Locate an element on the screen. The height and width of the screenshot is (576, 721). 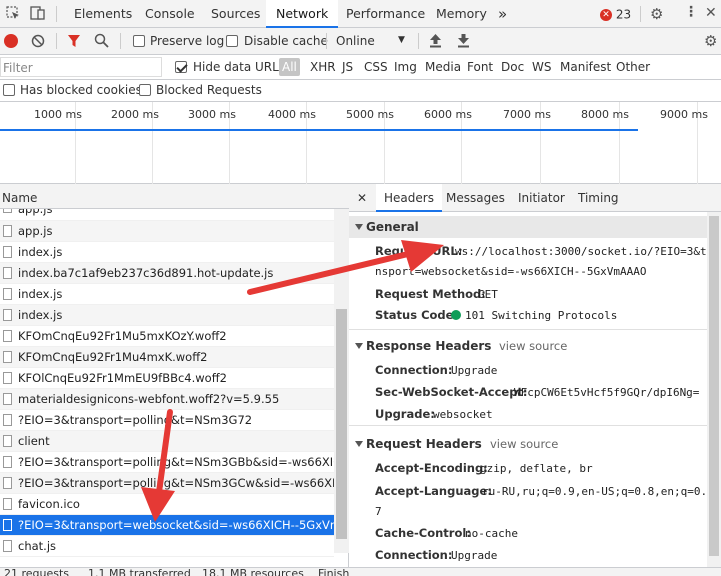
request-url-key: Request URL: is located at coordinates (419, 251).